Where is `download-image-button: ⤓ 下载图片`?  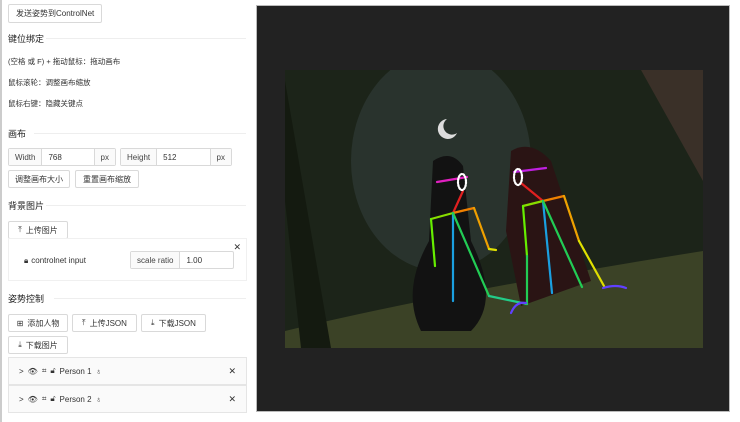
download-image-button: ⤓ 下载图片 is located at coordinates (38, 345).